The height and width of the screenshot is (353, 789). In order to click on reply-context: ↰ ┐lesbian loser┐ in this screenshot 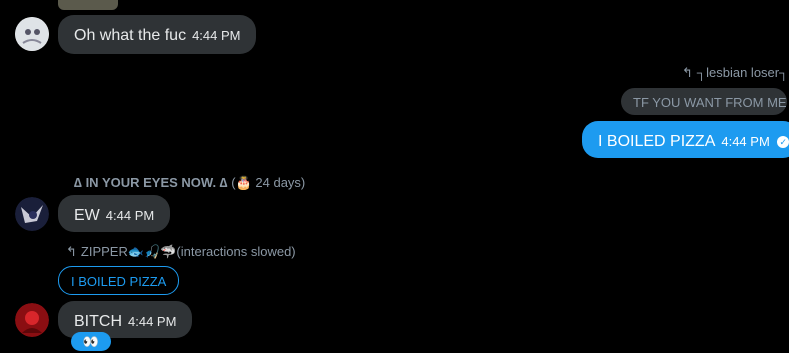, I will do `click(735, 73)`.